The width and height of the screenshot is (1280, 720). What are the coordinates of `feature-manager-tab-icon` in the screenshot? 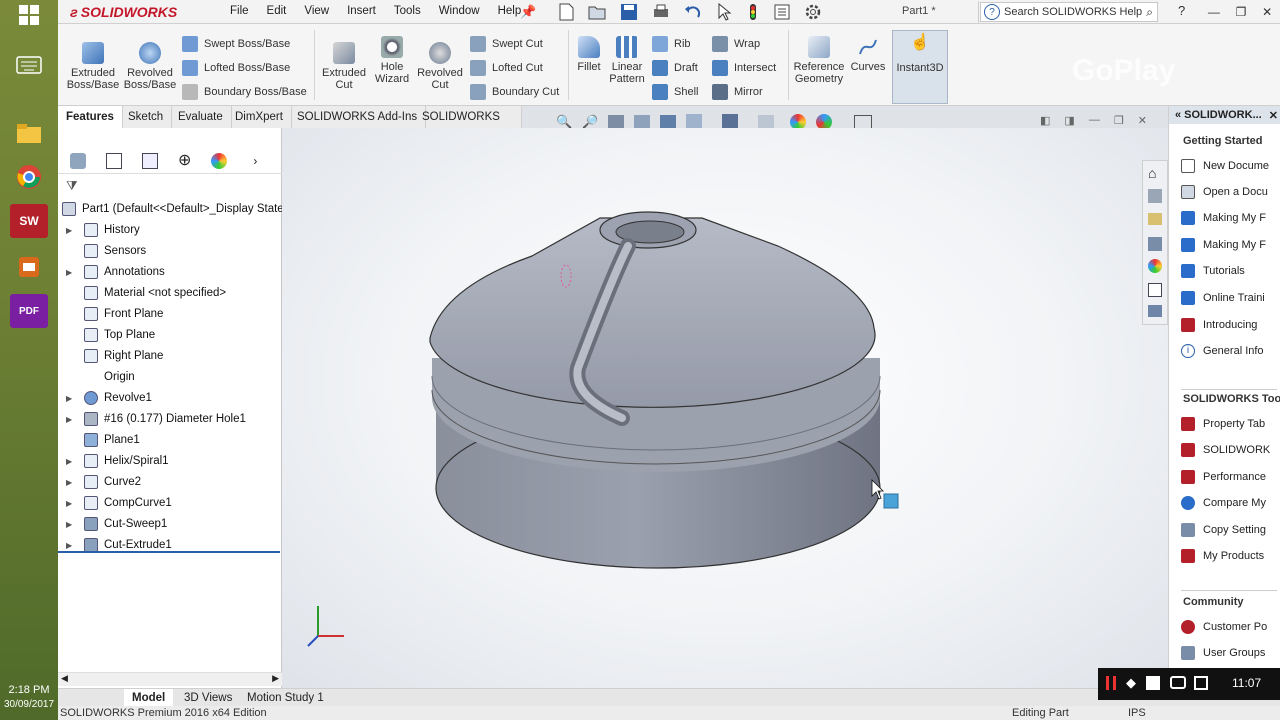 It's located at (78, 160).